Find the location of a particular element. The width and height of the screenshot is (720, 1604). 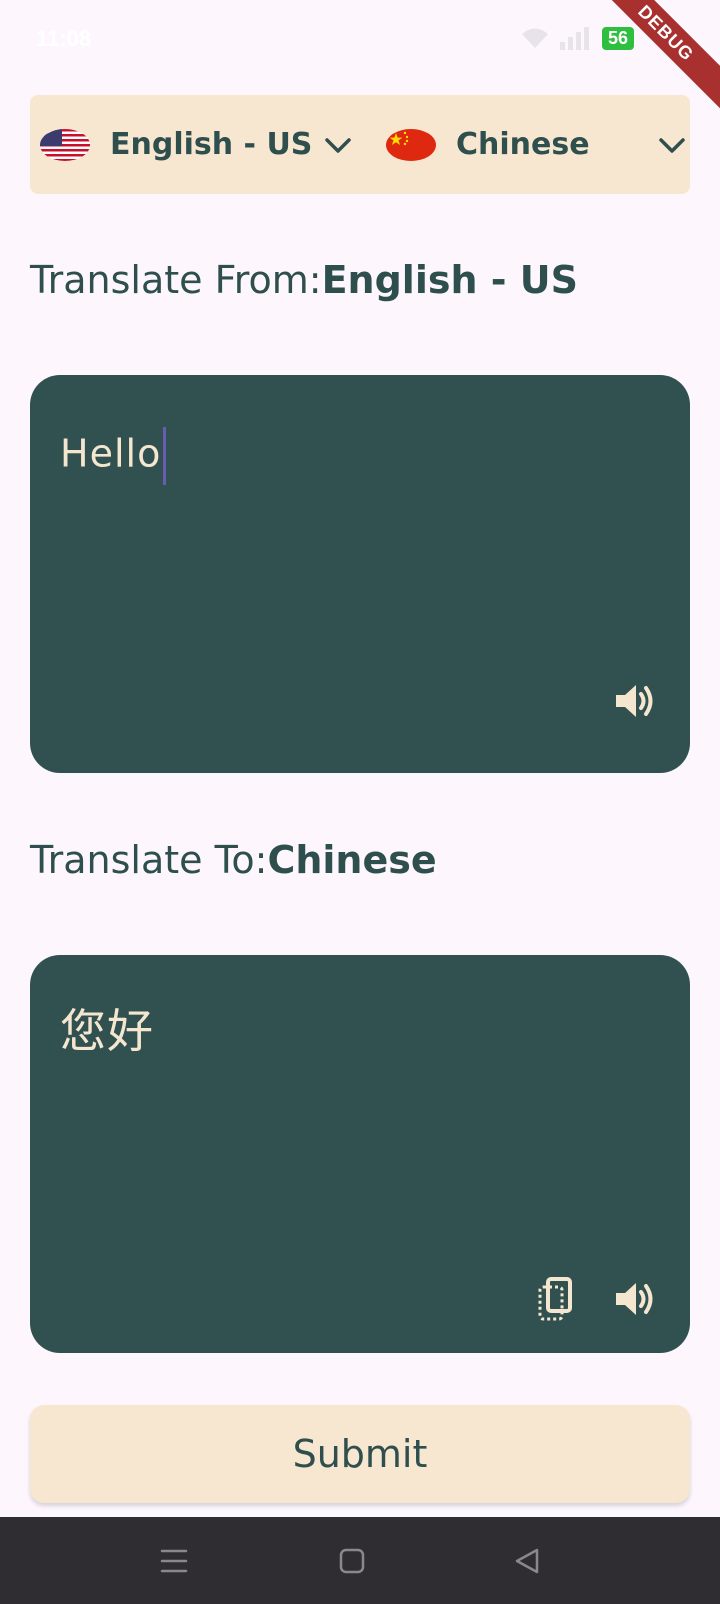

target-language-dropdown: Chinese is located at coordinates (536, 144).